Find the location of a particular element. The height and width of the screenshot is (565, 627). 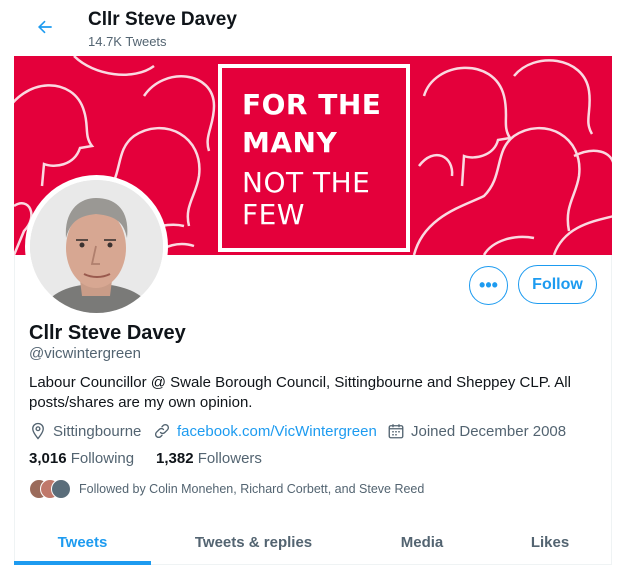

profile-joined: Joined December 2008 is located at coordinates (476, 431).